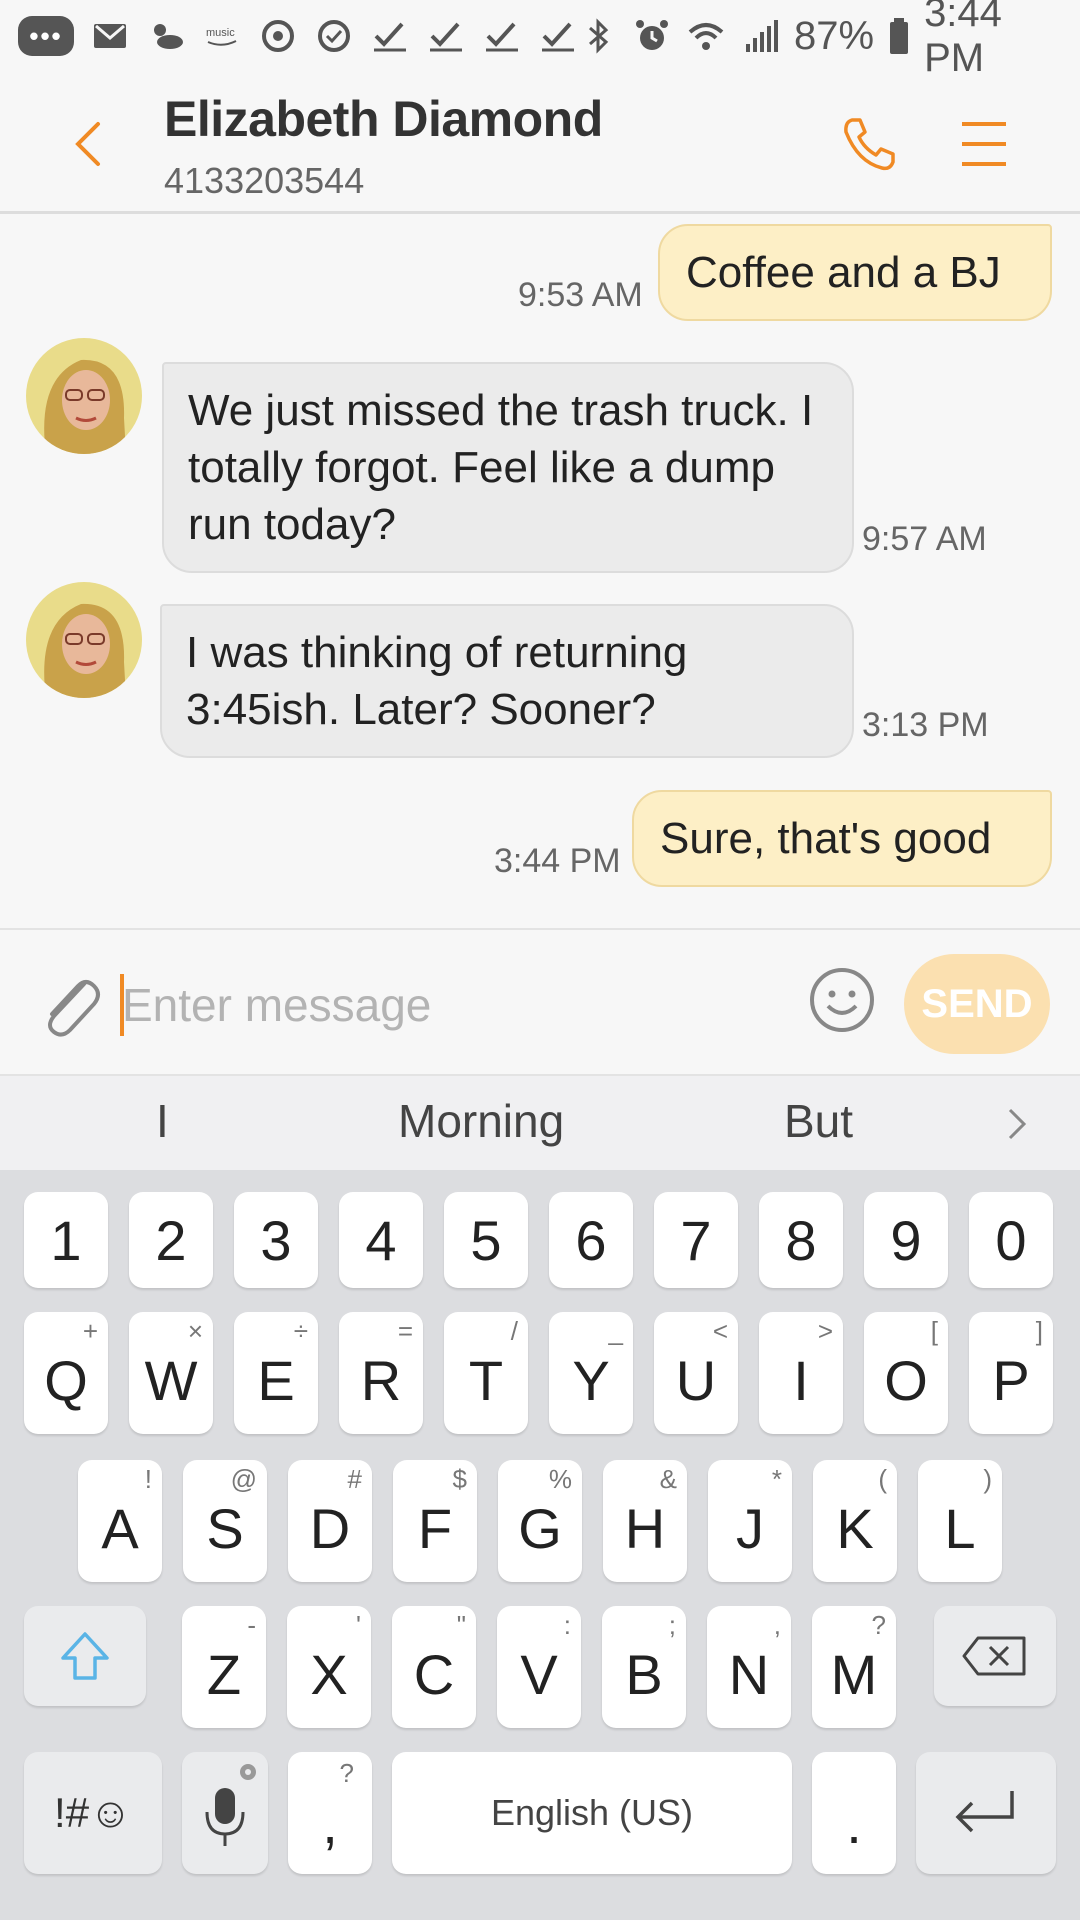  I want to click on gmail-icon, so click(110, 36).